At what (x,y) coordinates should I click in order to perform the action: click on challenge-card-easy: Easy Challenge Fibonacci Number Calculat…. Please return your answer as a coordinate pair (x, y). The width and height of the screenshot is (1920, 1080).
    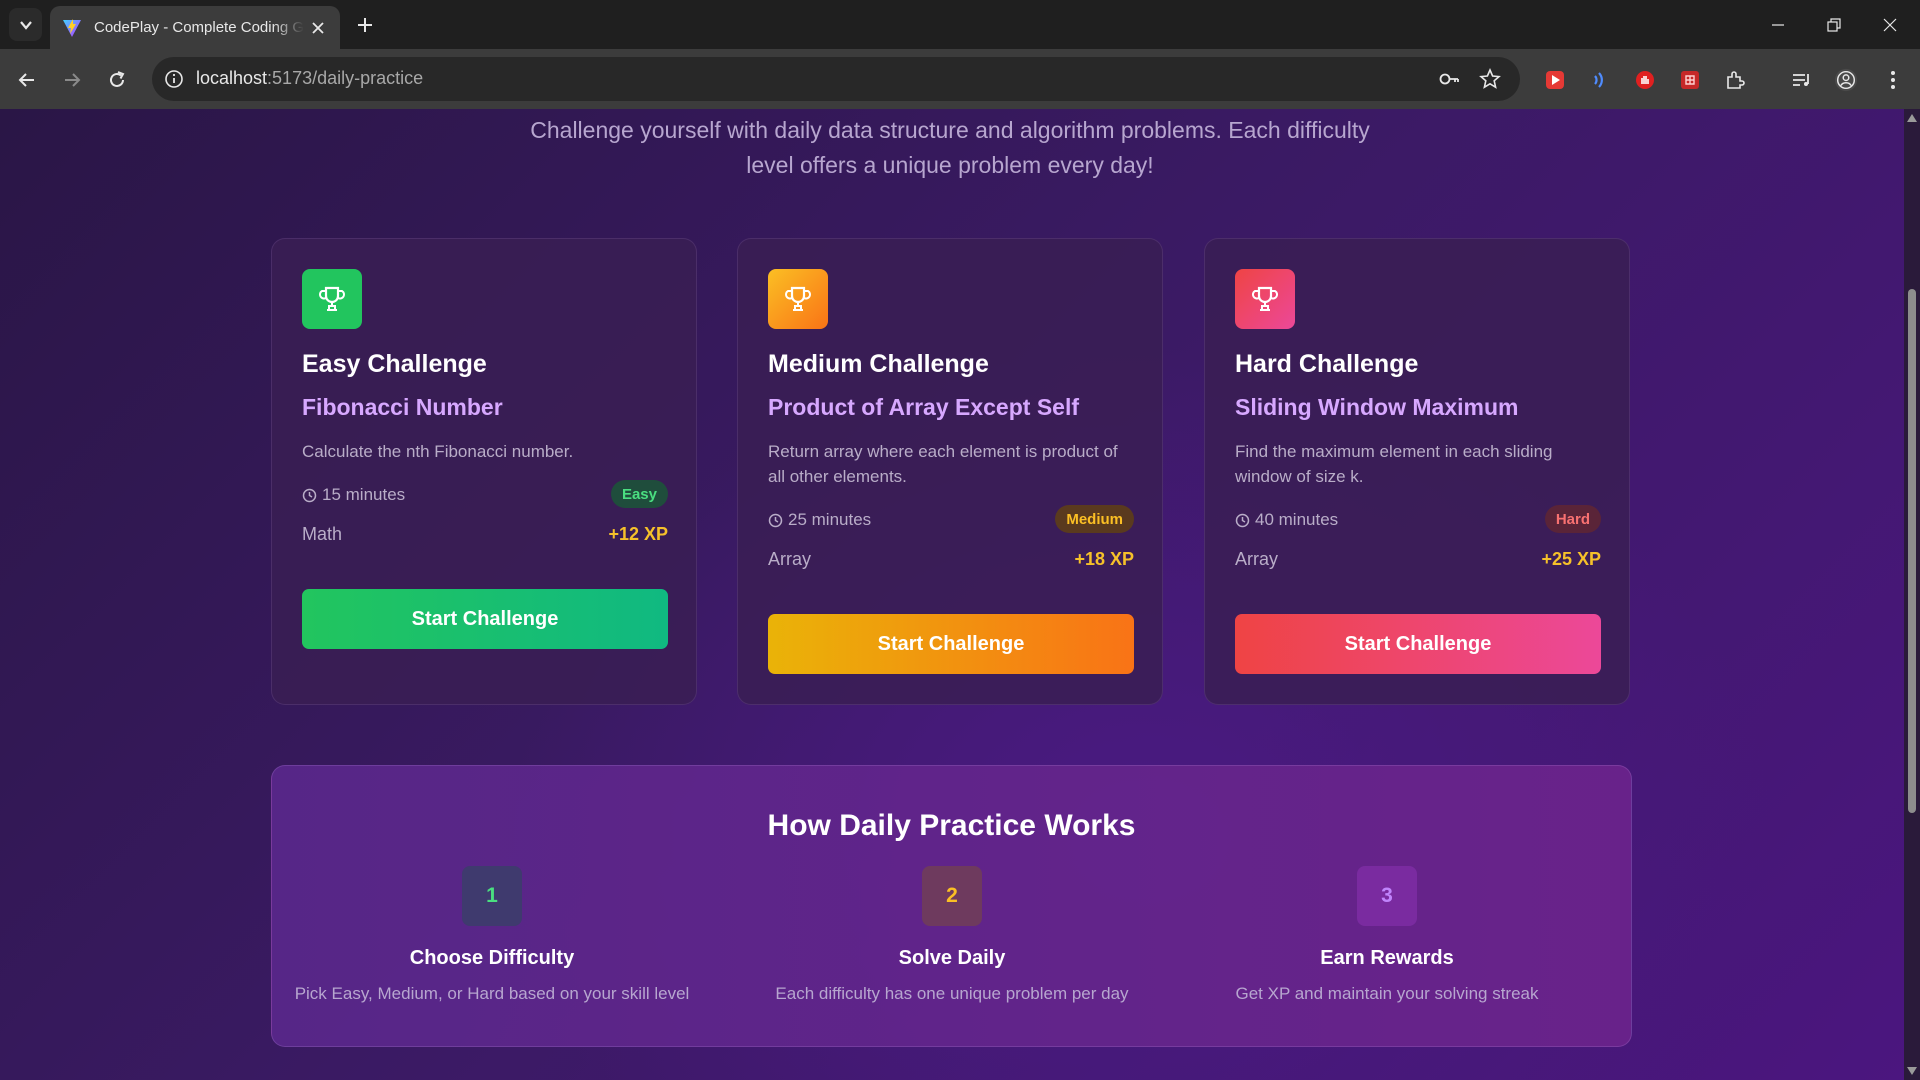
    Looking at the image, I should click on (484, 471).